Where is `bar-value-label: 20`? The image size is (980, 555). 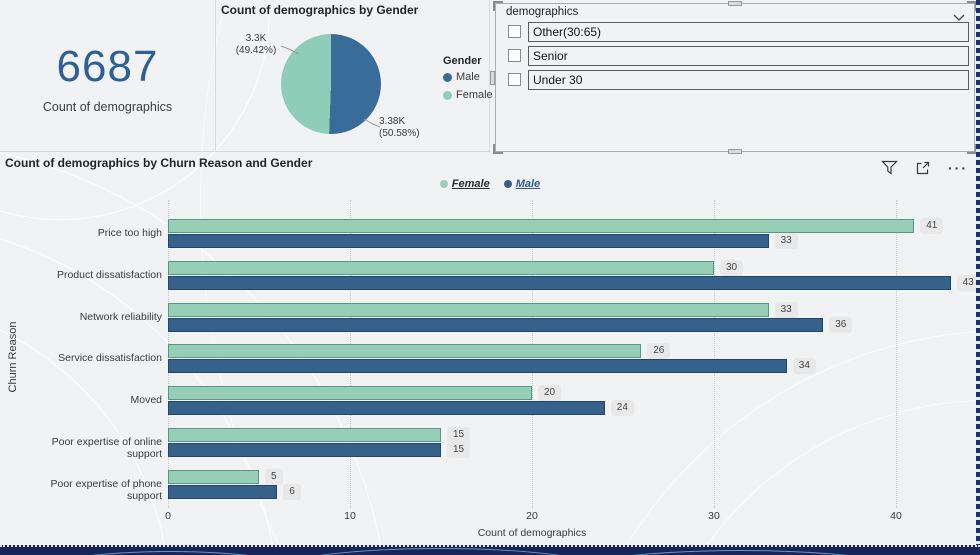 bar-value-label: 20 is located at coordinates (550, 393).